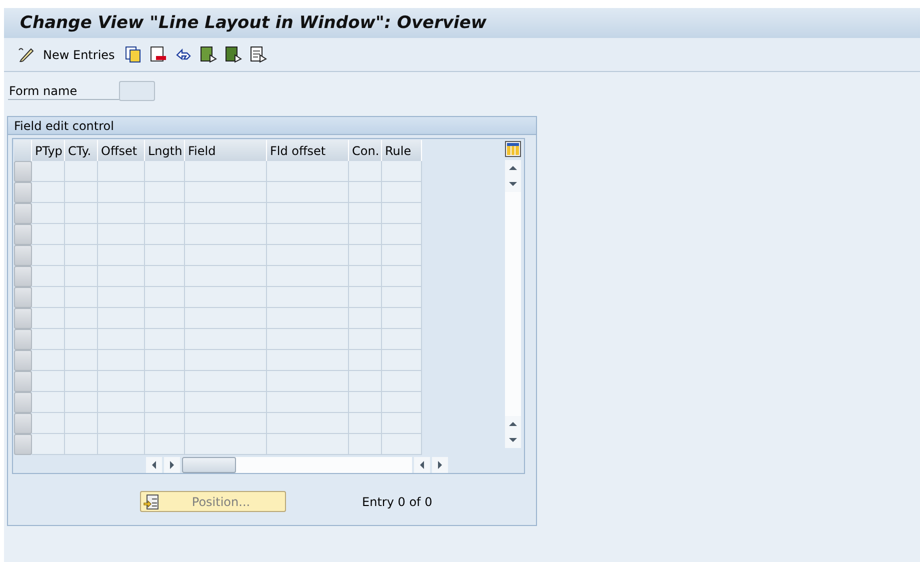  What do you see at coordinates (183, 54) in the screenshot?
I see `undo-button` at bounding box center [183, 54].